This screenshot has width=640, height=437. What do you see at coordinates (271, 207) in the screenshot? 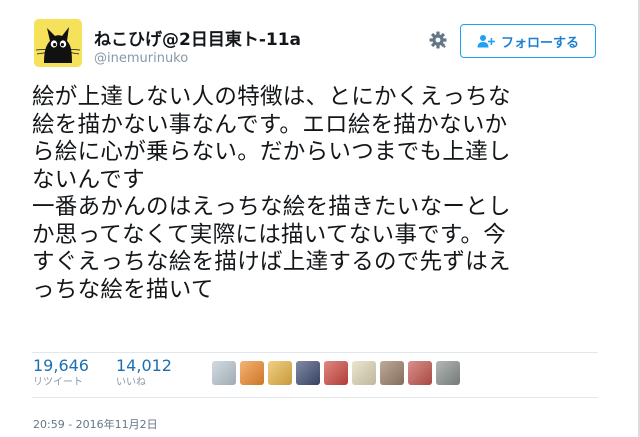
I see `tweet-text-line: 一番あかんのはえっちな絵を描きたいなーとし` at bounding box center [271, 207].